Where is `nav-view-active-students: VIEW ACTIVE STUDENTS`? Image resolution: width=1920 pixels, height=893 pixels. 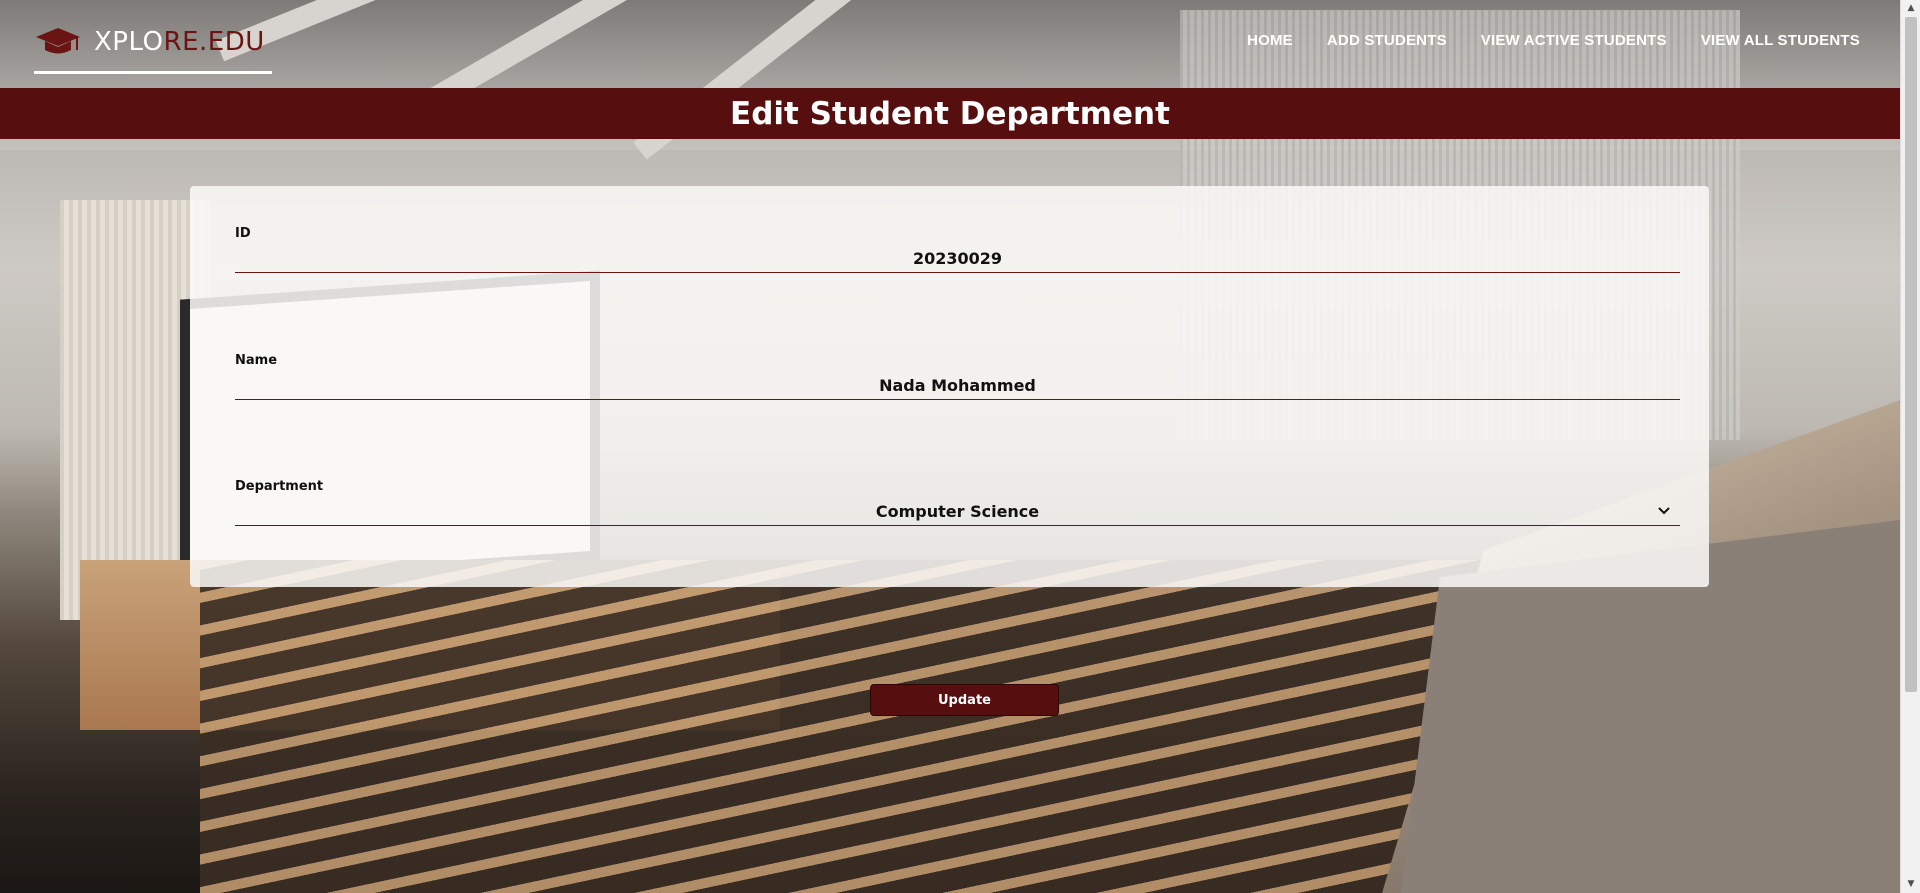
nav-view-active-students: VIEW ACTIVE STUDENTS is located at coordinates (1574, 40).